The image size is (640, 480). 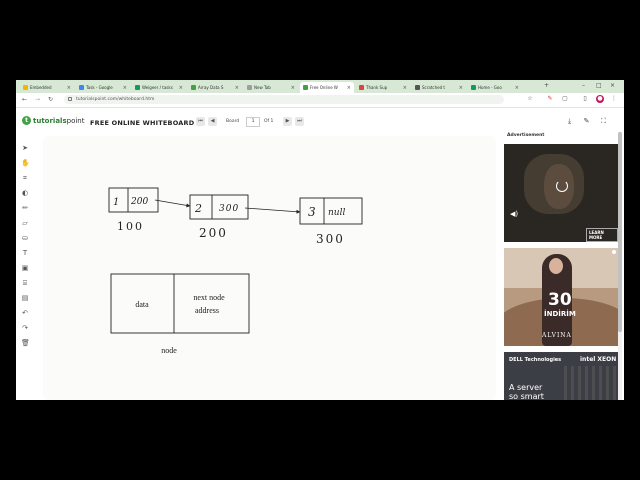 What do you see at coordinates (377, 87) in the screenshot?
I see `tab-label: Thank Sup` at bounding box center [377, 87].